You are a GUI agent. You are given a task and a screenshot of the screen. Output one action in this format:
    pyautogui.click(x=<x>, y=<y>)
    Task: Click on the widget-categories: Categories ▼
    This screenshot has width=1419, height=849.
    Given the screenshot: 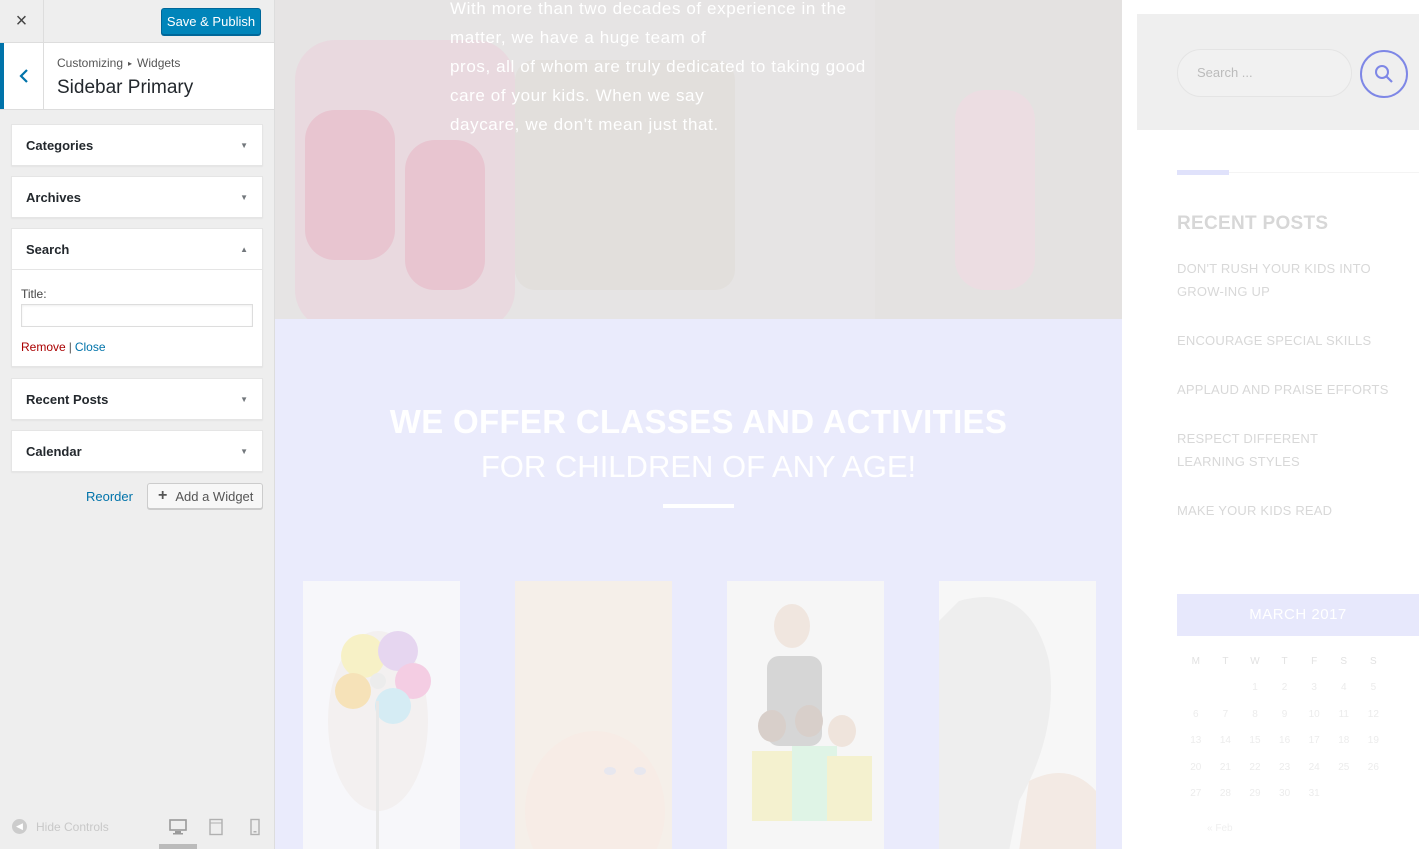 What is the action you would take?
    pyautogui.click(x=137, y=145)
    